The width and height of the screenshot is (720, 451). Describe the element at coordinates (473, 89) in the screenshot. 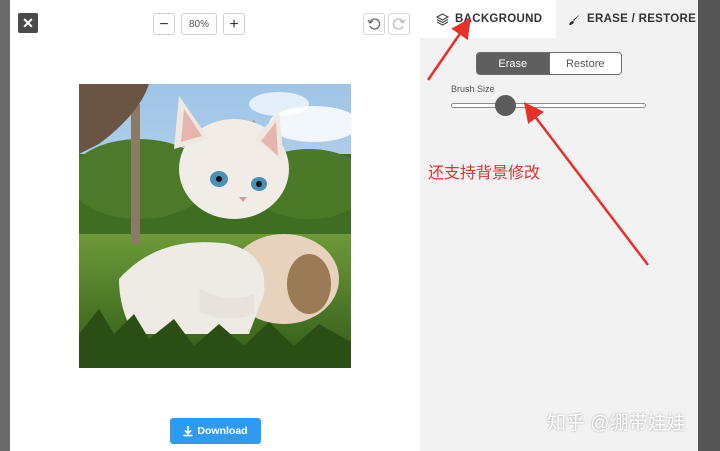

I see `brush-size-label: Brush Size` at that location.